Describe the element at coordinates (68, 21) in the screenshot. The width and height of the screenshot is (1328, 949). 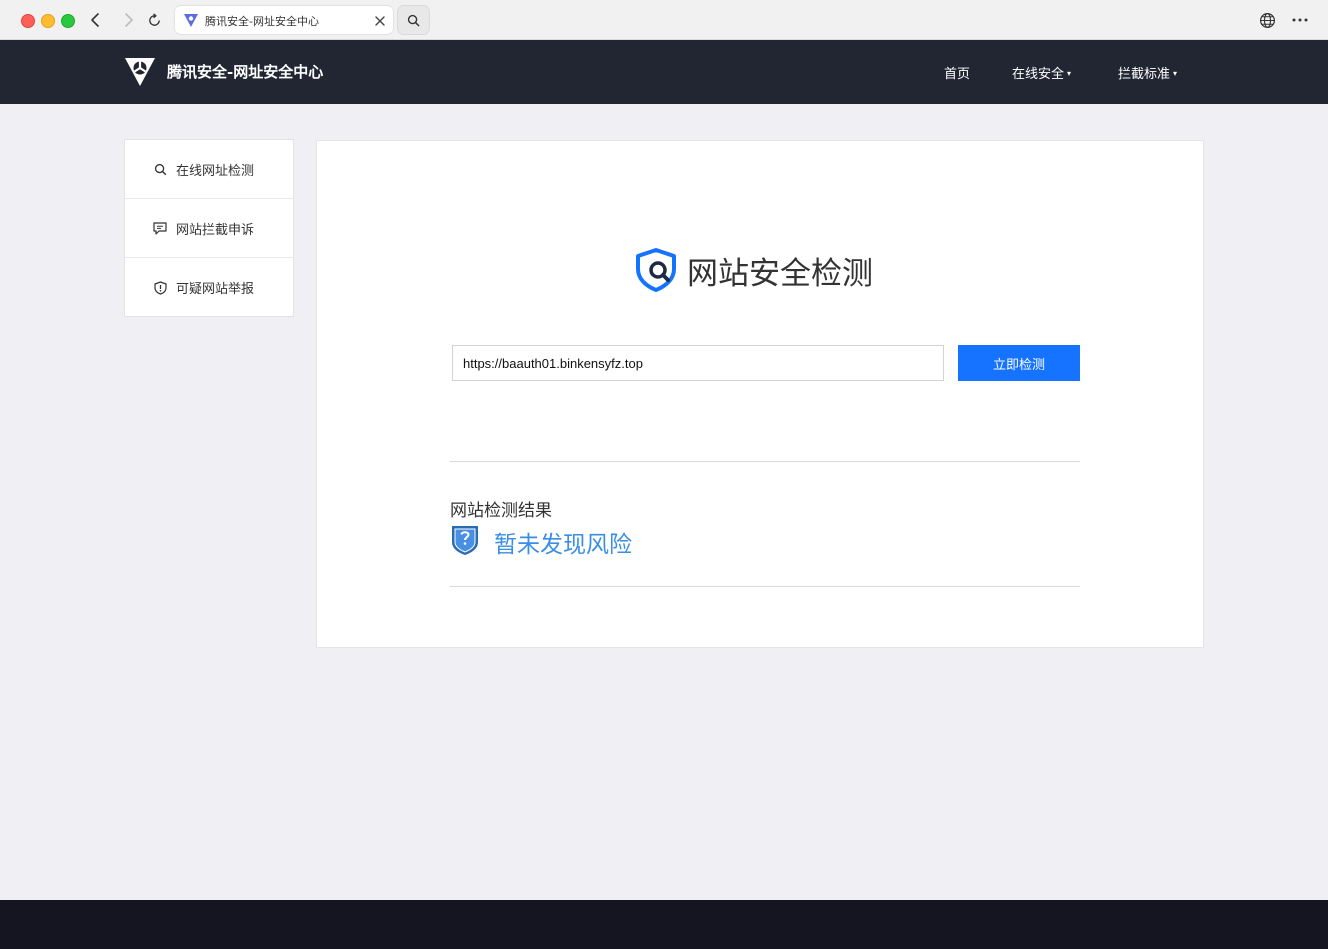
I see `maximize-window-button` at that location.